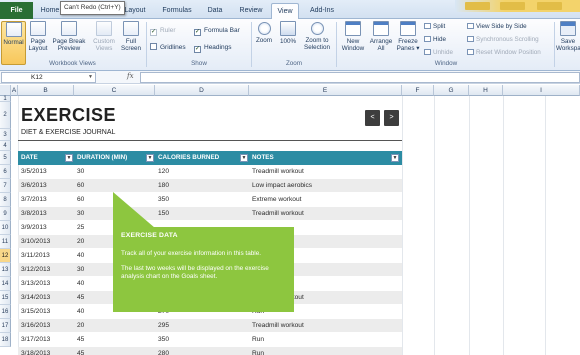 The height and width of the screenshot is (355, 580). Describe the element at coordinates (215, 11) in the screenshot. I see `tab-data: Data` at that location.